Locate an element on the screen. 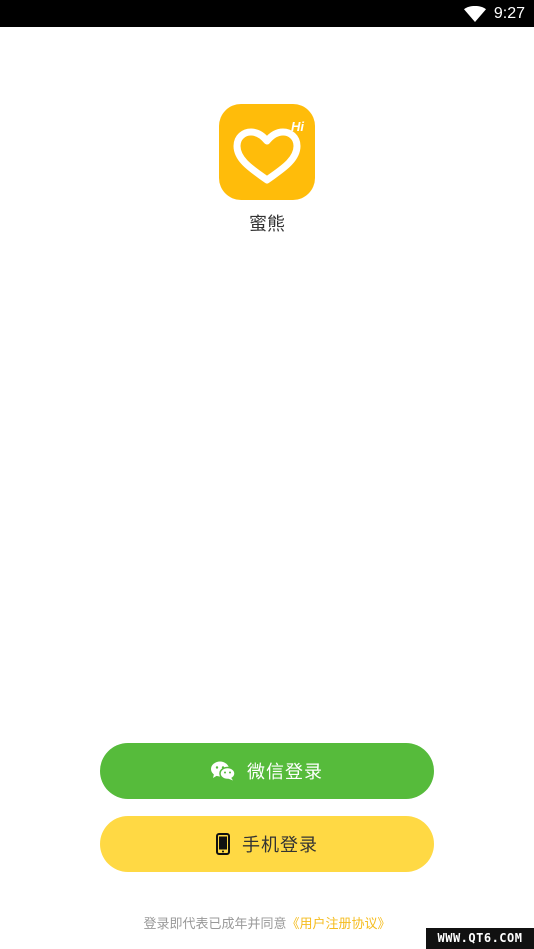 The image size is (534, 949). logo-text: Hi is located at coordinates (297, 126).